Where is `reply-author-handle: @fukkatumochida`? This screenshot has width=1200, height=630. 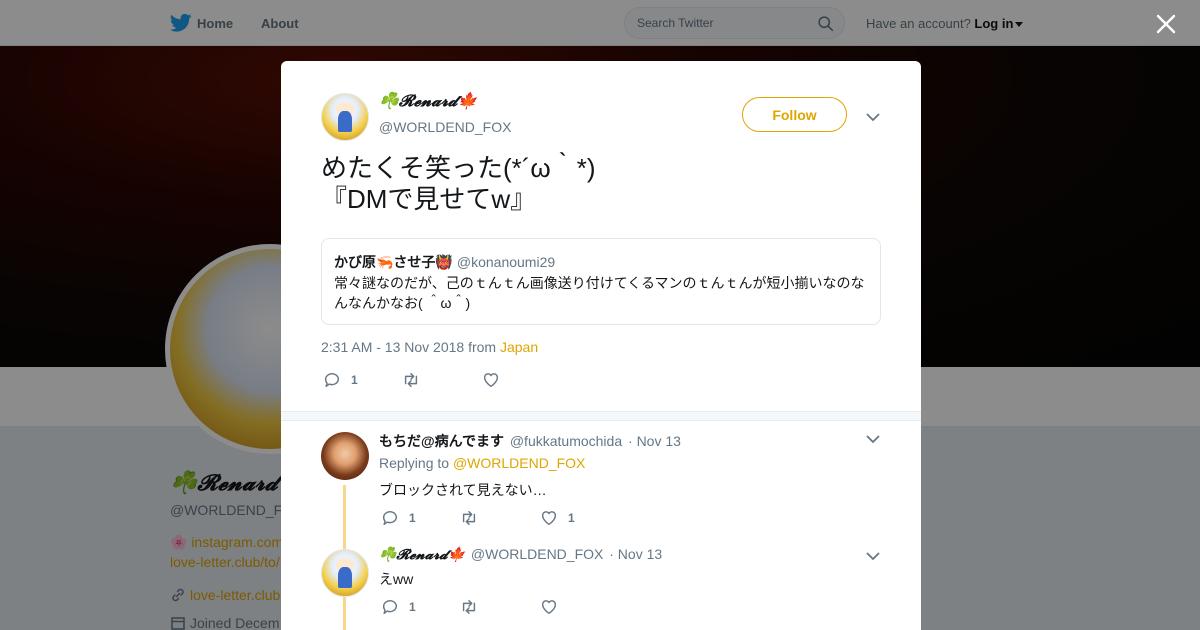
reply-author-handle: @fukkatumochida is located at coordinates (566, 441).